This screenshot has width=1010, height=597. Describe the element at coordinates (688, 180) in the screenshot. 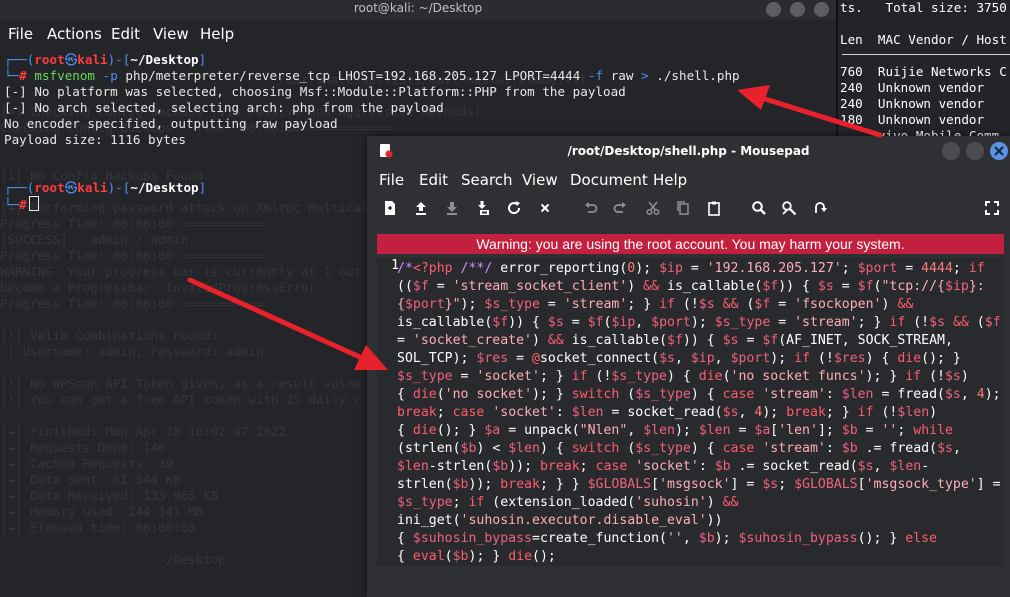

I see `mousepad-menubar: File Edit Search View Document Help` at that location.